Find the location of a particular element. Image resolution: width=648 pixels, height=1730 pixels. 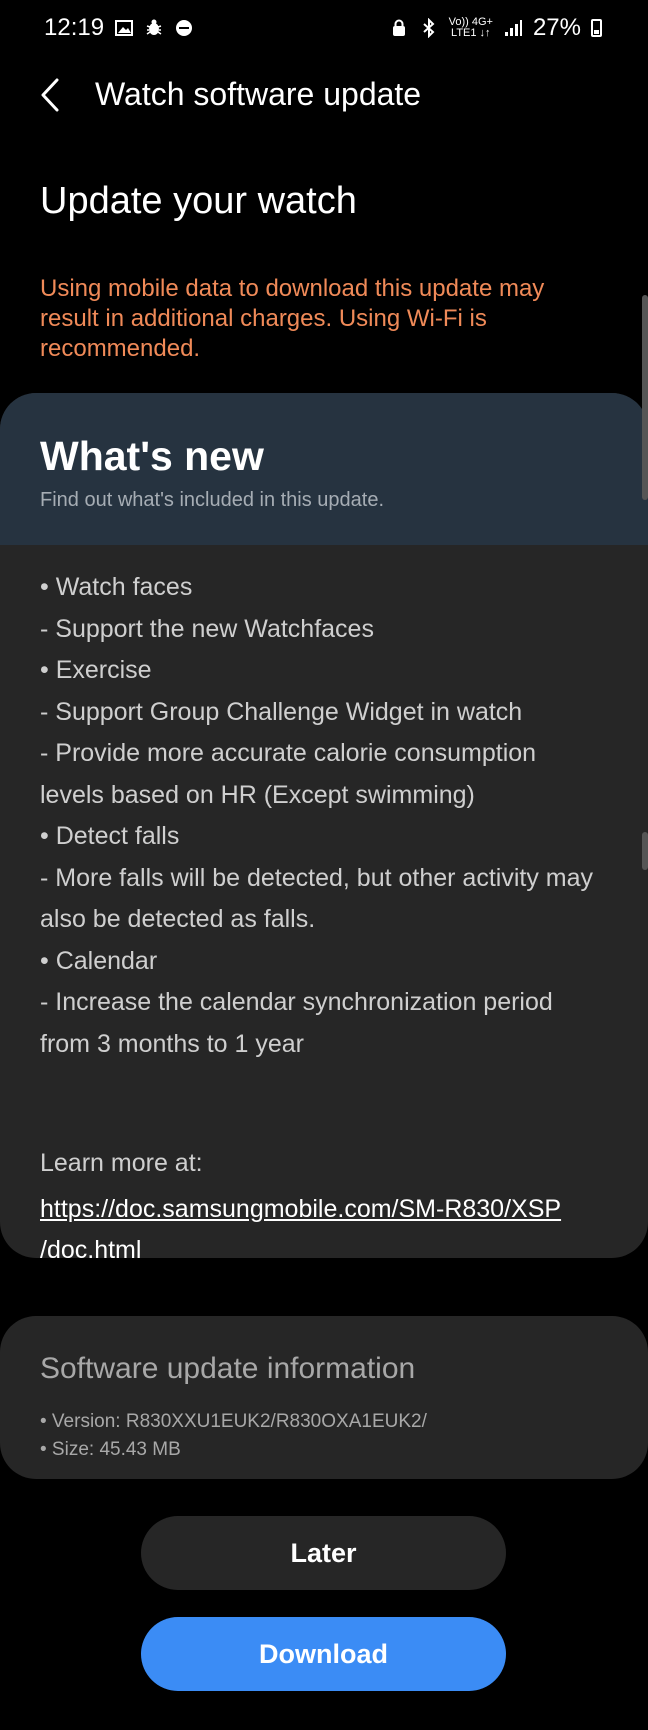

release-note-line: levels based on HR (Except swimming) is located at coordinates (257, 794).